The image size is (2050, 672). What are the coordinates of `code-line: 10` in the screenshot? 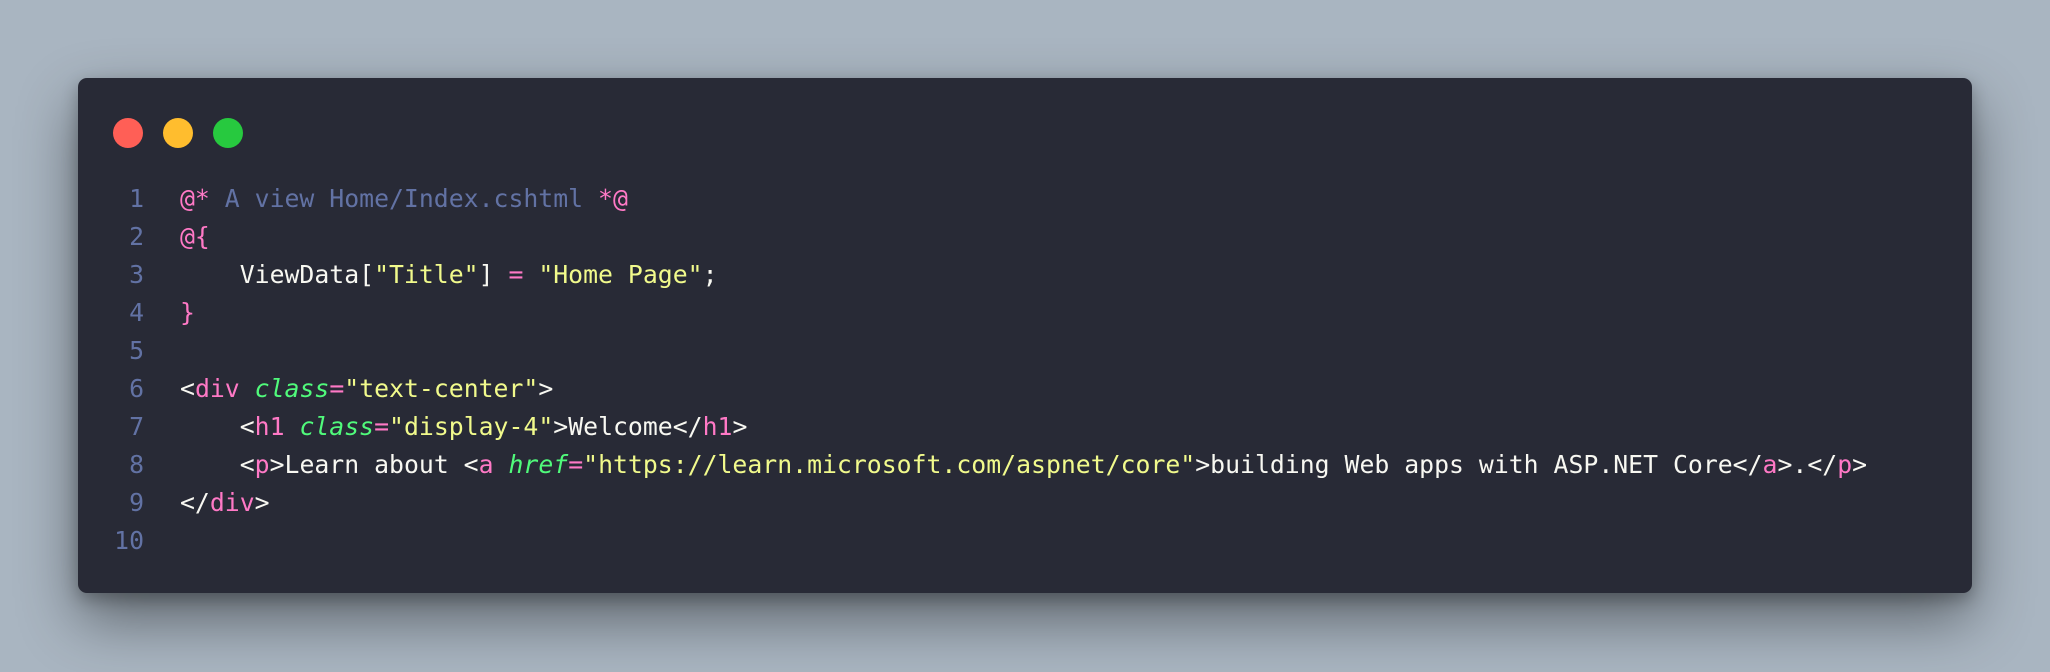 It's located at (1025, 541).